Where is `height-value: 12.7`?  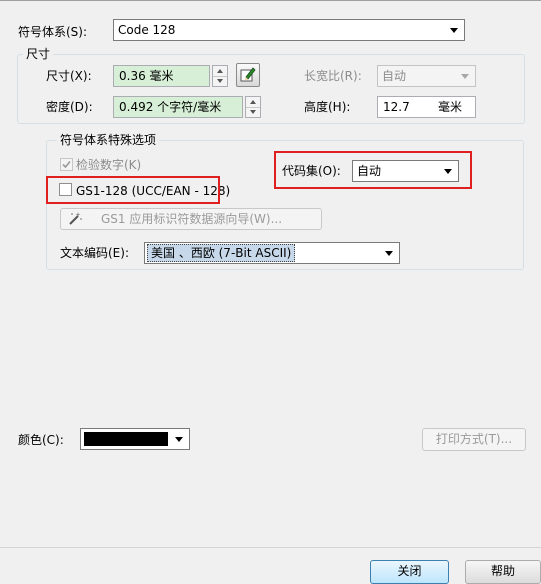 height-value: 12.7 is located at coordinates (396, 107).